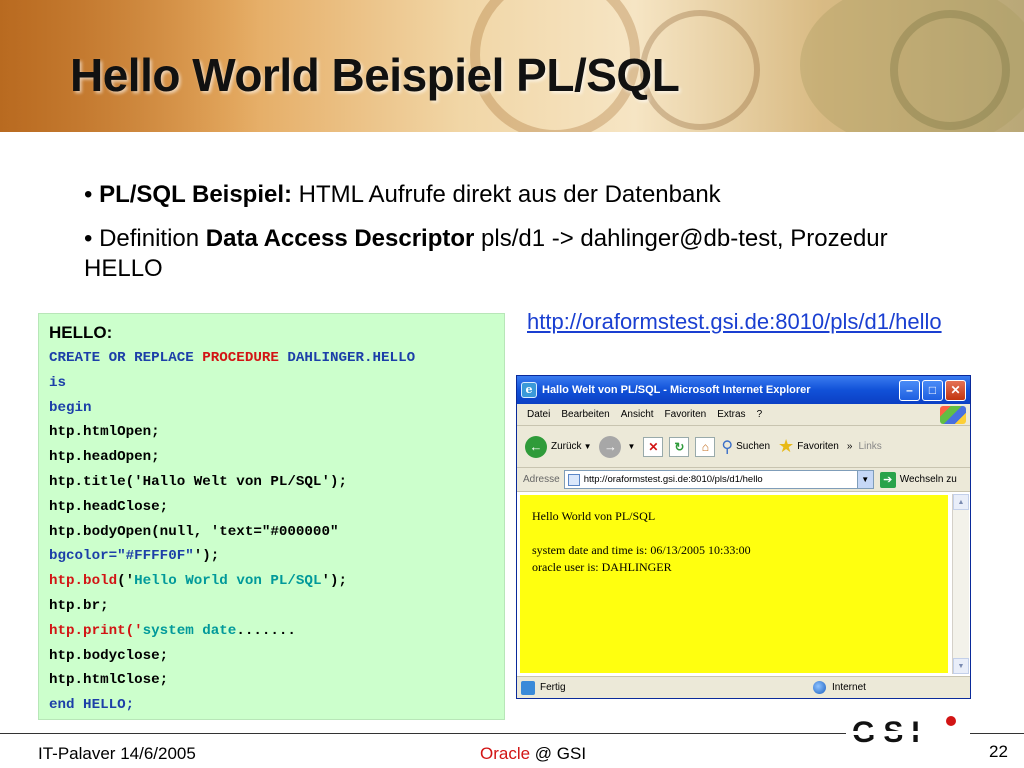  What do you see at coordinates (109, 680) in the screenshot?
I see `code-token: htp.htmlClose;` at bounding box center [109, 680].